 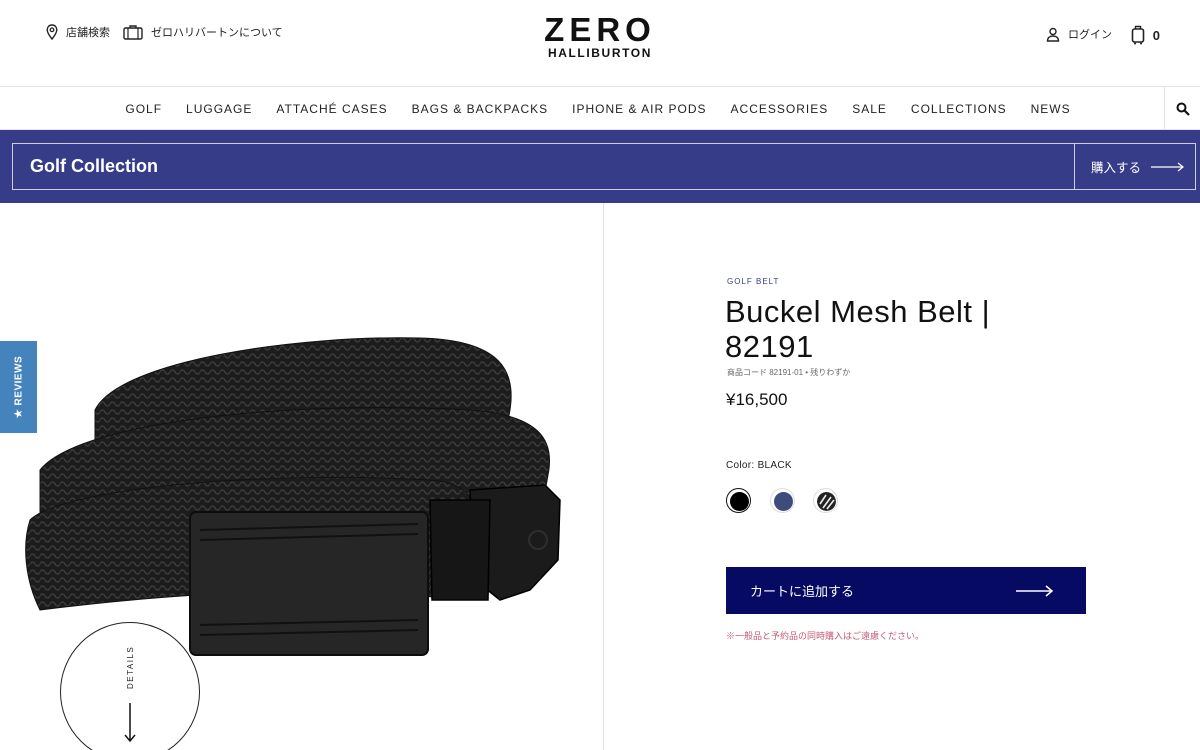 I want to click on product-price: ¥16,500, so click(x=757, y=399).